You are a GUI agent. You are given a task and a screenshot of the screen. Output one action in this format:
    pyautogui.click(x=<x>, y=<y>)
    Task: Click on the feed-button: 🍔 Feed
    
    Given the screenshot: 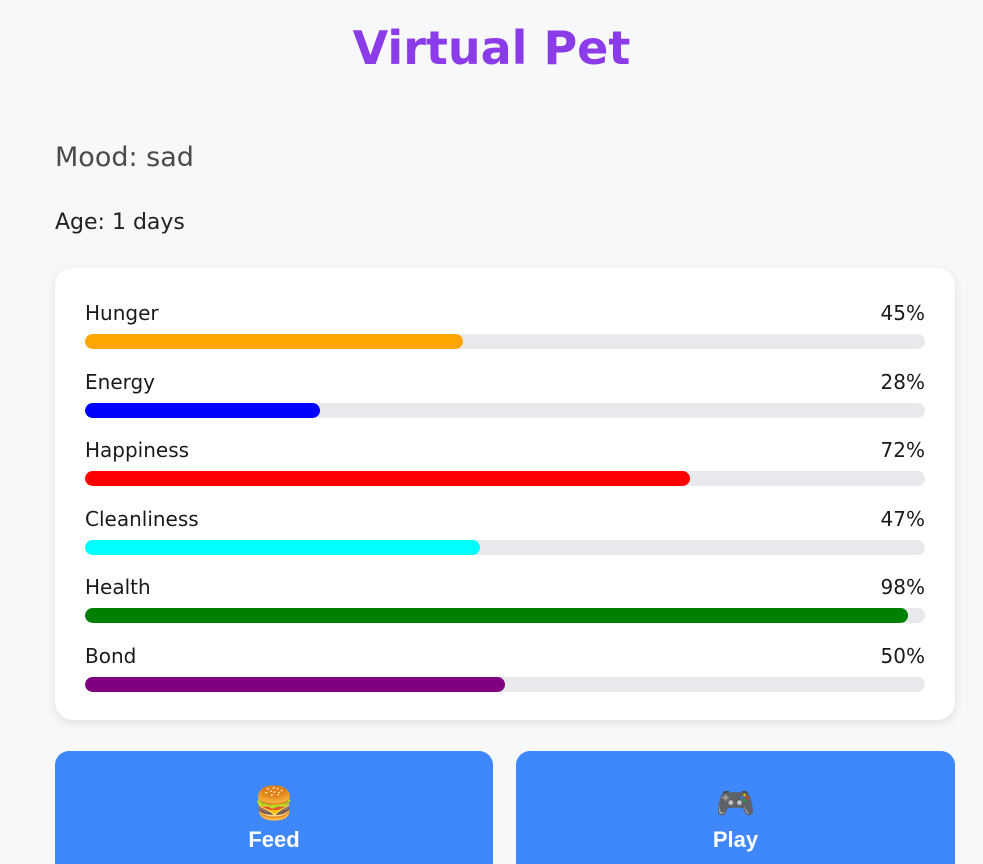 What is the action you would take?
    pyautogui.click(x=274, y=807)
    